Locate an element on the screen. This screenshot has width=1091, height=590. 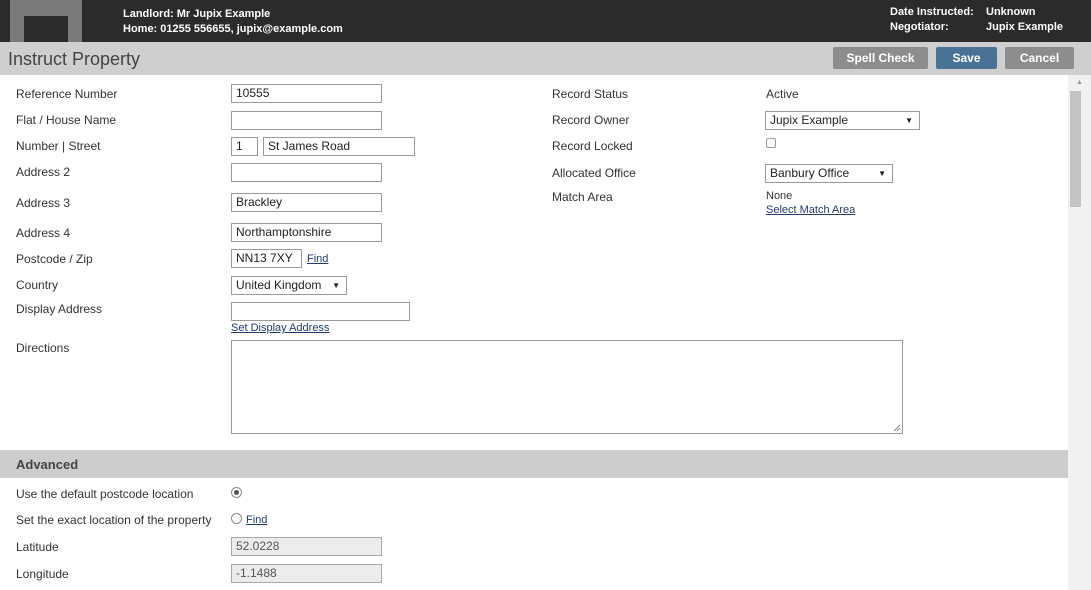
record-status-label: Record Status is located at coordinates (590, 94).